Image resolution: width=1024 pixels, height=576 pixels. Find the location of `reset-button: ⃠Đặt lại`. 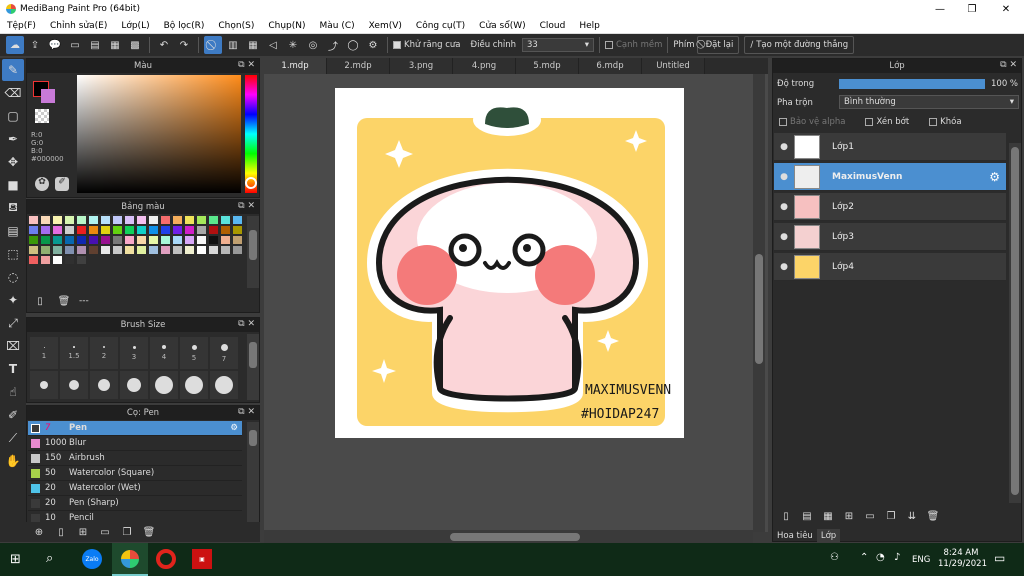

reset-button: ⃠Đặt lại is located at coordinates (718, 45).